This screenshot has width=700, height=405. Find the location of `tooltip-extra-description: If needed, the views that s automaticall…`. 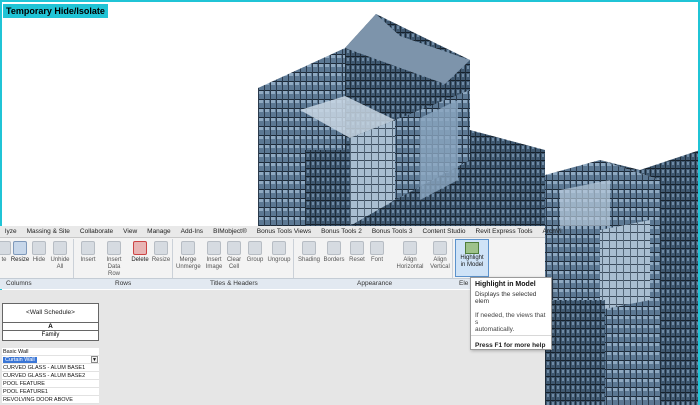

tooltip-extra-description: If needed, the views that s automaticall… is located at coordinates (510, 322).